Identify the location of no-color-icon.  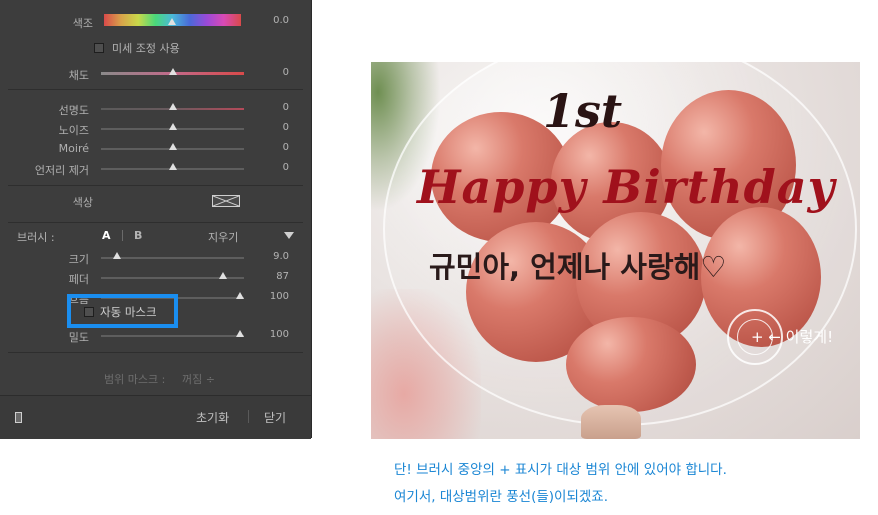
(226, 201).